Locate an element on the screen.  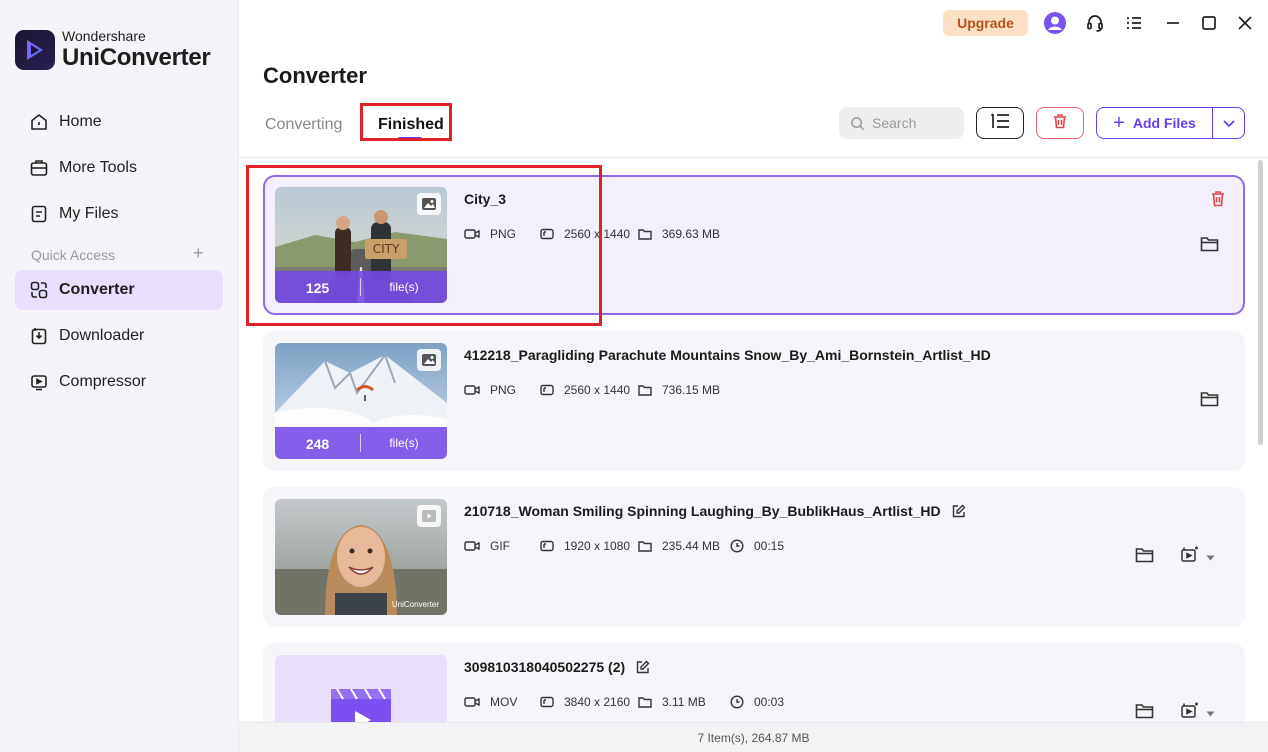
file-meta: PNG 2560 x 1440 736.15 MB is located at coordinates (597, 390).